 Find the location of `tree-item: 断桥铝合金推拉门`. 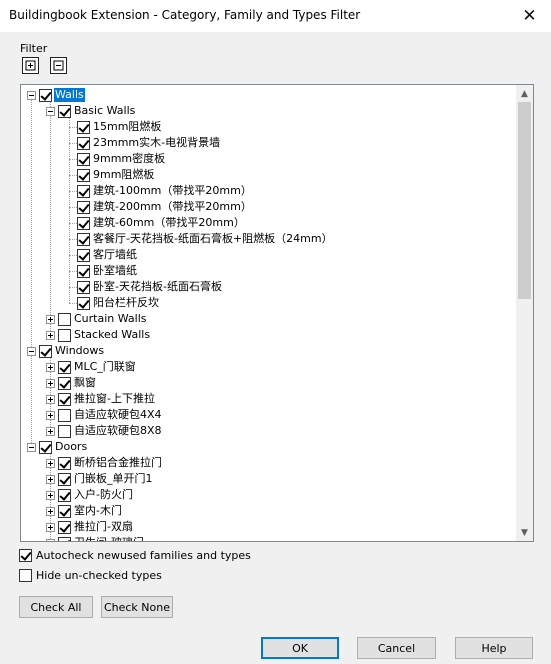

tree-item: 断桥铝合金推拉门 is located at coordinates (104, 463).